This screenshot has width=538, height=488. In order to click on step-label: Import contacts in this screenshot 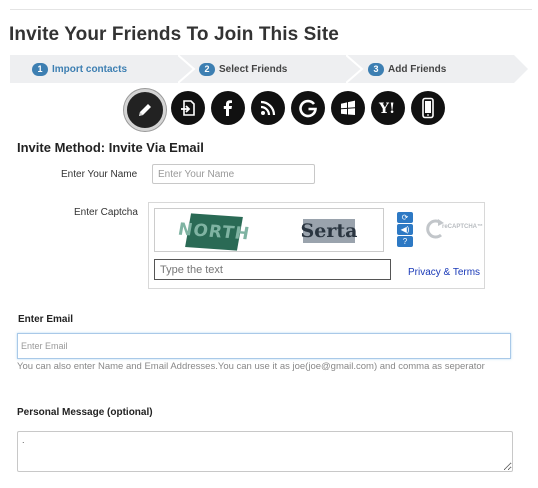, I will do `click(90, 69)`.